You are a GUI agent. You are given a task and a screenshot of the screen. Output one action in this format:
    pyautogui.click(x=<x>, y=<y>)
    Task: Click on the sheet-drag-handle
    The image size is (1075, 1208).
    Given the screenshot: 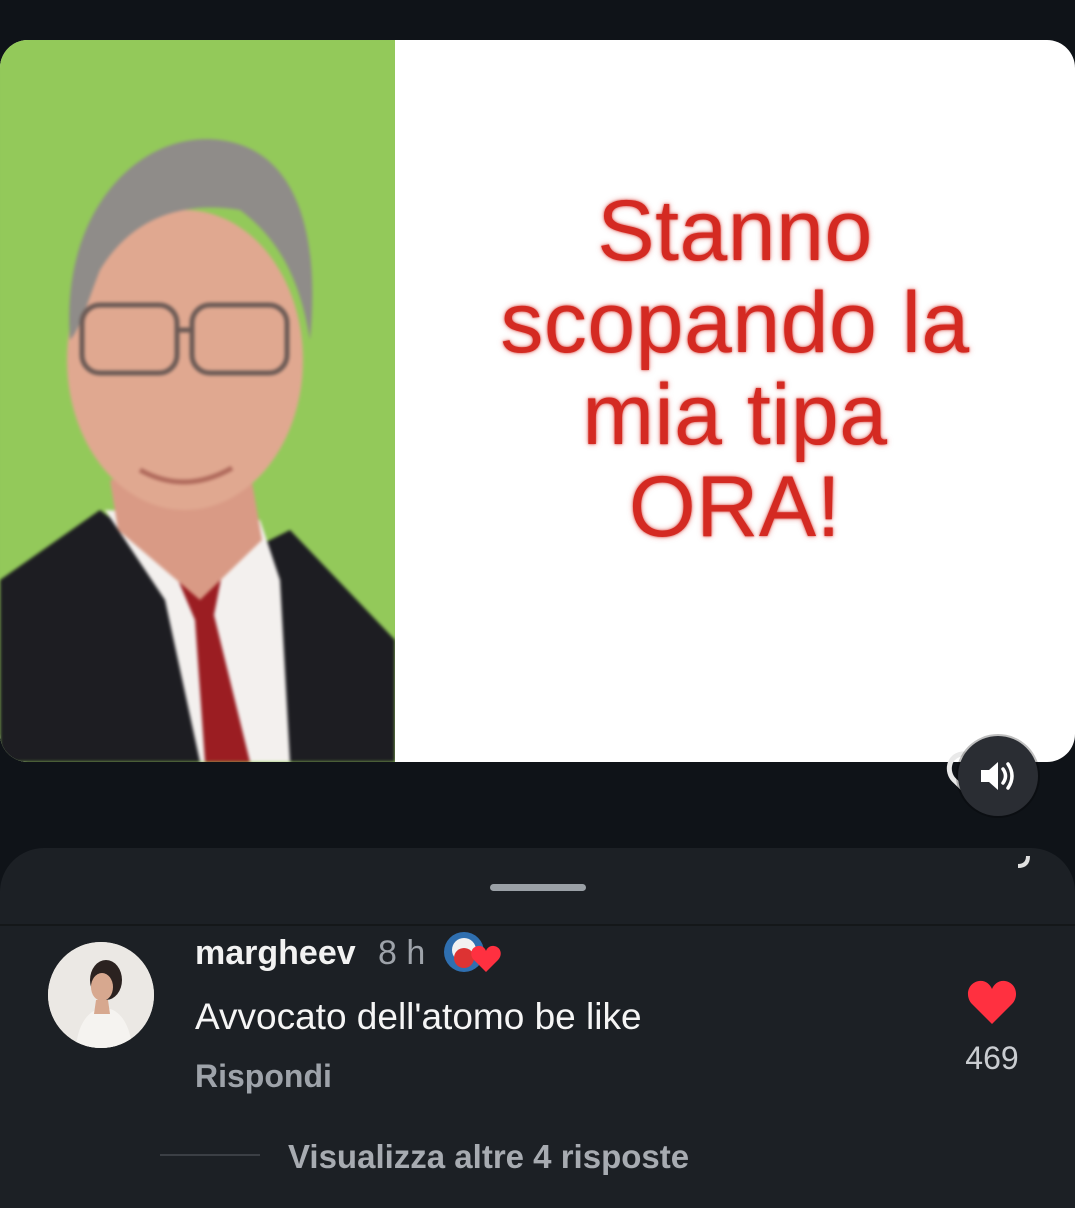 What is the action you would take?
    pyautogui.click(x=538, y=887)
    